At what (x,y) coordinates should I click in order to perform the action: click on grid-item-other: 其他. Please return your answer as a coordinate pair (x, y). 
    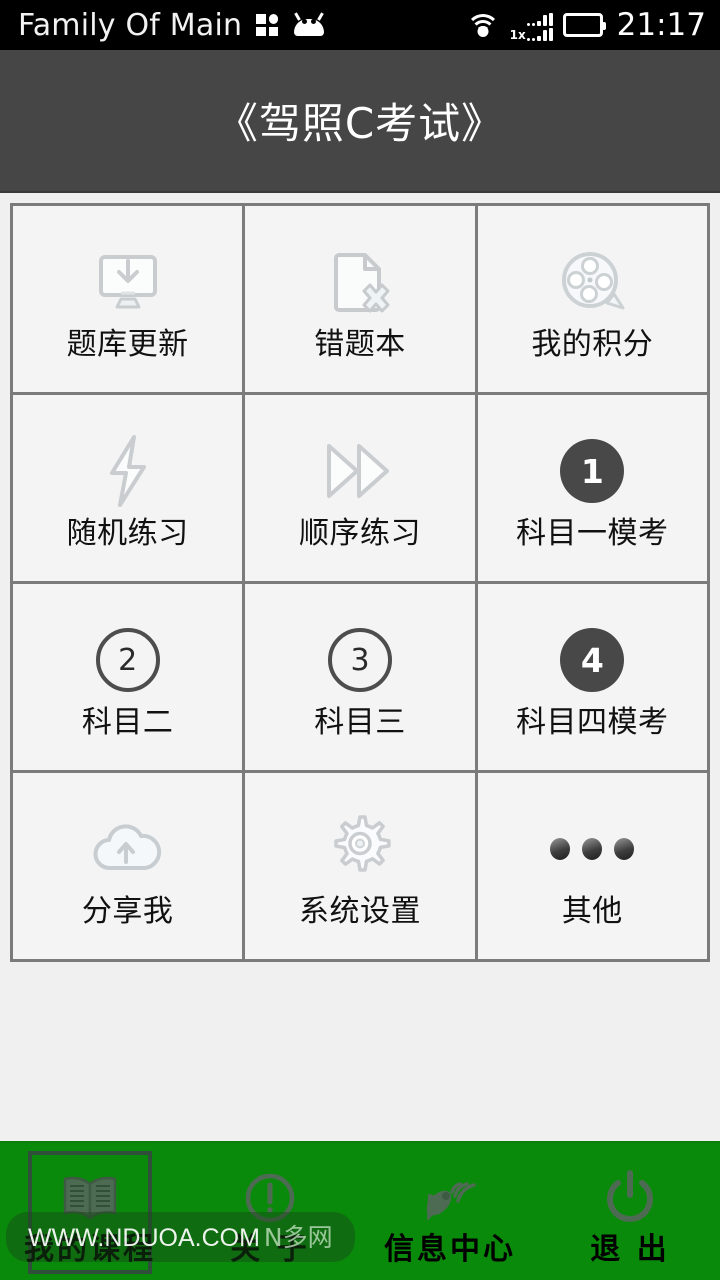
    Looking at the image, I should click on (592, 866).